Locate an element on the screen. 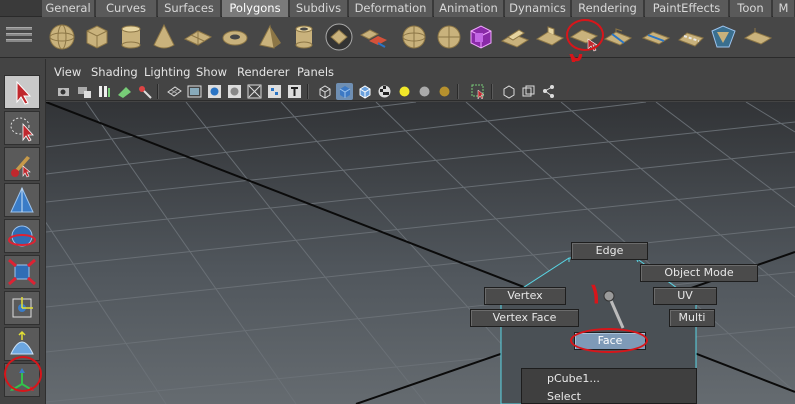 The width and height of the screenshot is (795, 404). shelf-button-smooth is located at coordinates (449, 37).